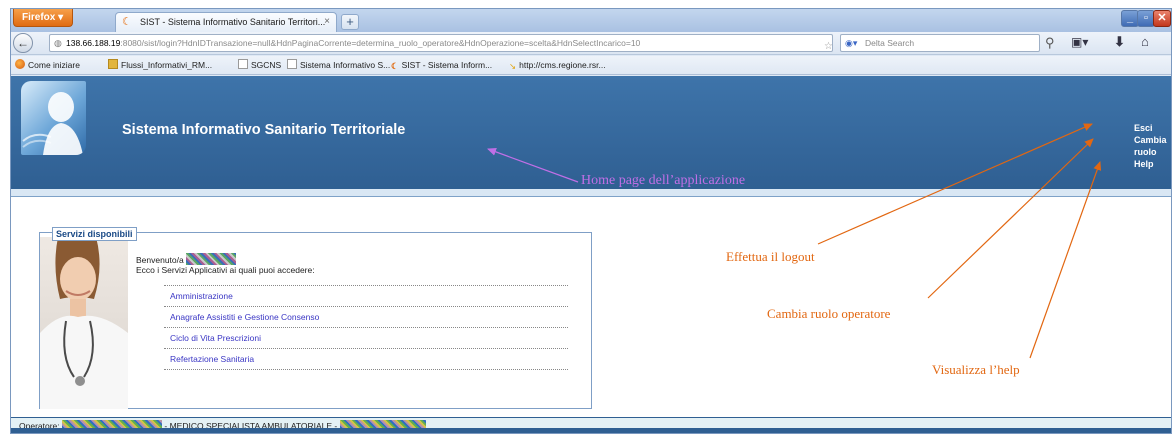 This screenshot has height=437, width=1176. Describe the element at coordinates (94, 234) in the screenshot. I see `services-panel-title: Servizi disponibili` at that location.